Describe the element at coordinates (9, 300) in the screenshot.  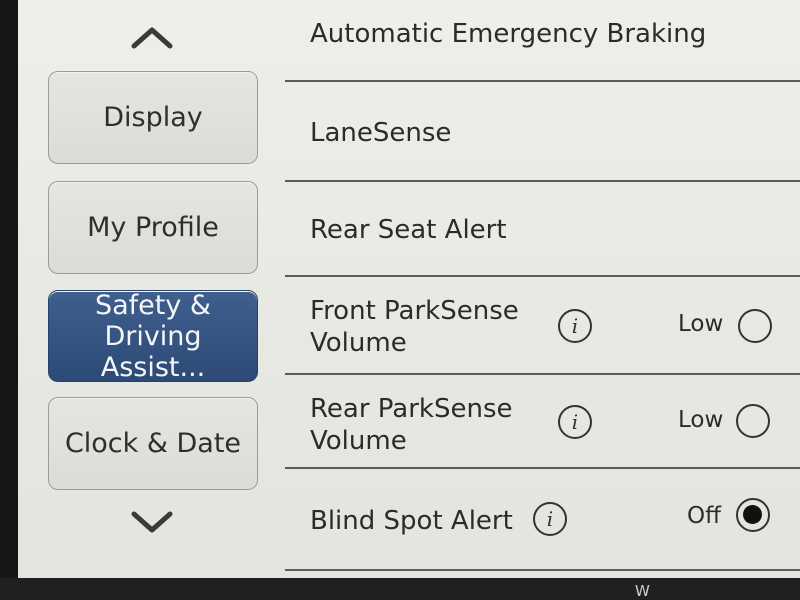
I see `screen-bezel` at that location.